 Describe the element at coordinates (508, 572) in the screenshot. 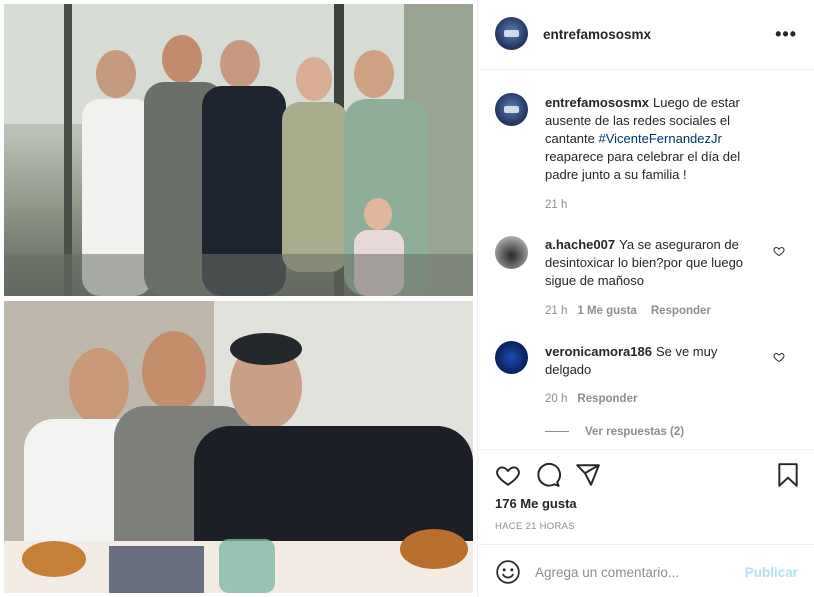

I see `emoji-icon` at that location.